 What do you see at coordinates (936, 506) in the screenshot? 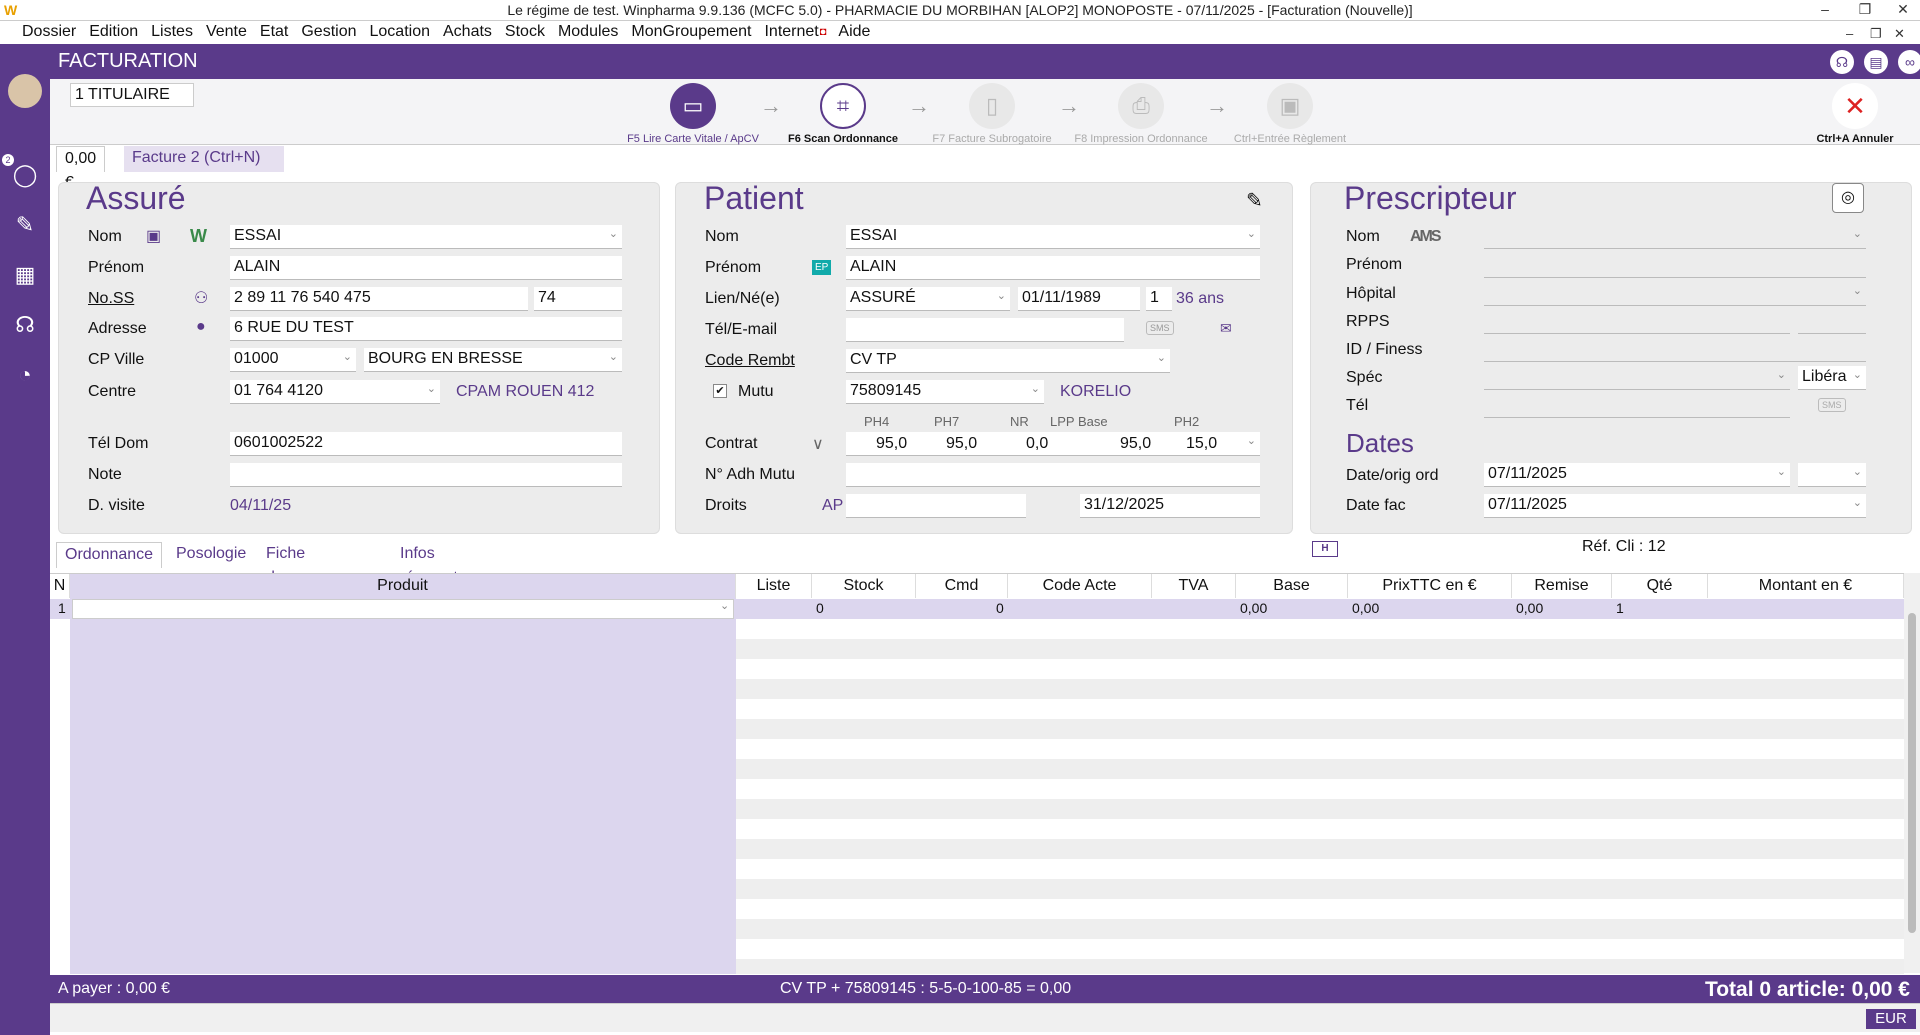
I see `patient-droits-field` at bounding box center [936, 506].